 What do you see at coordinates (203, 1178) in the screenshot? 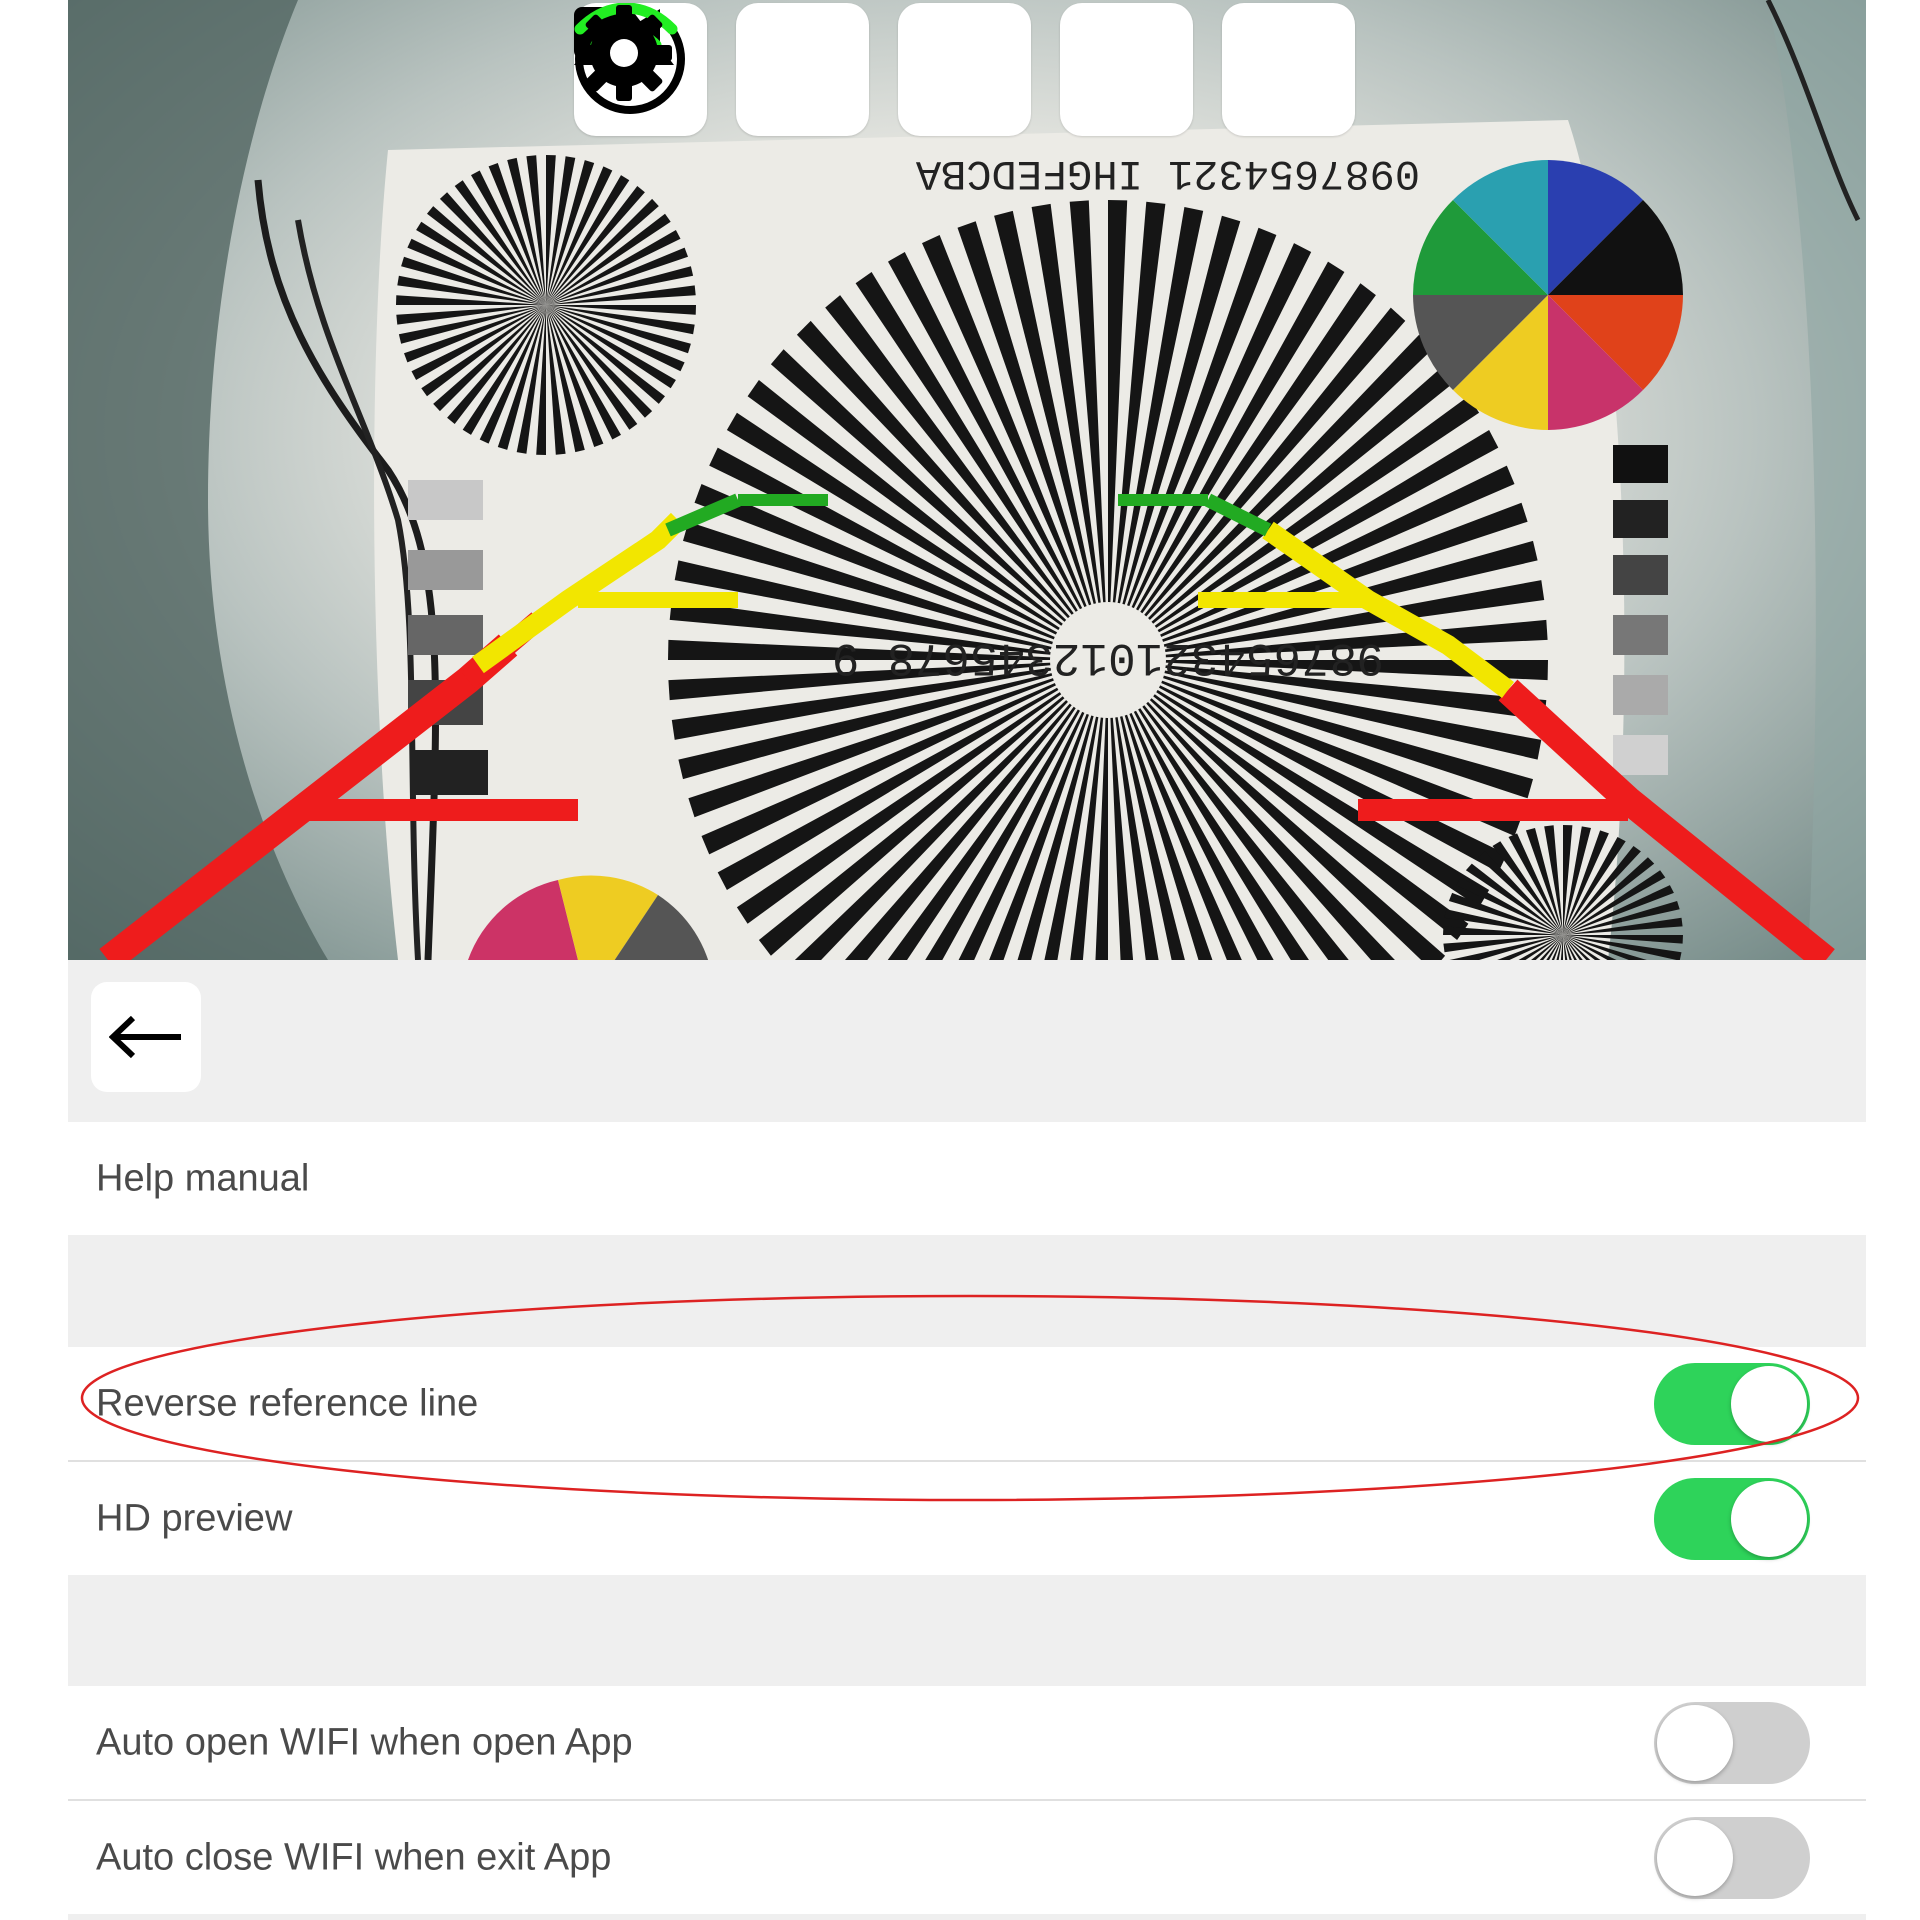
I see `help-manual-label: Help manual` at bounding box center [203, 1178].